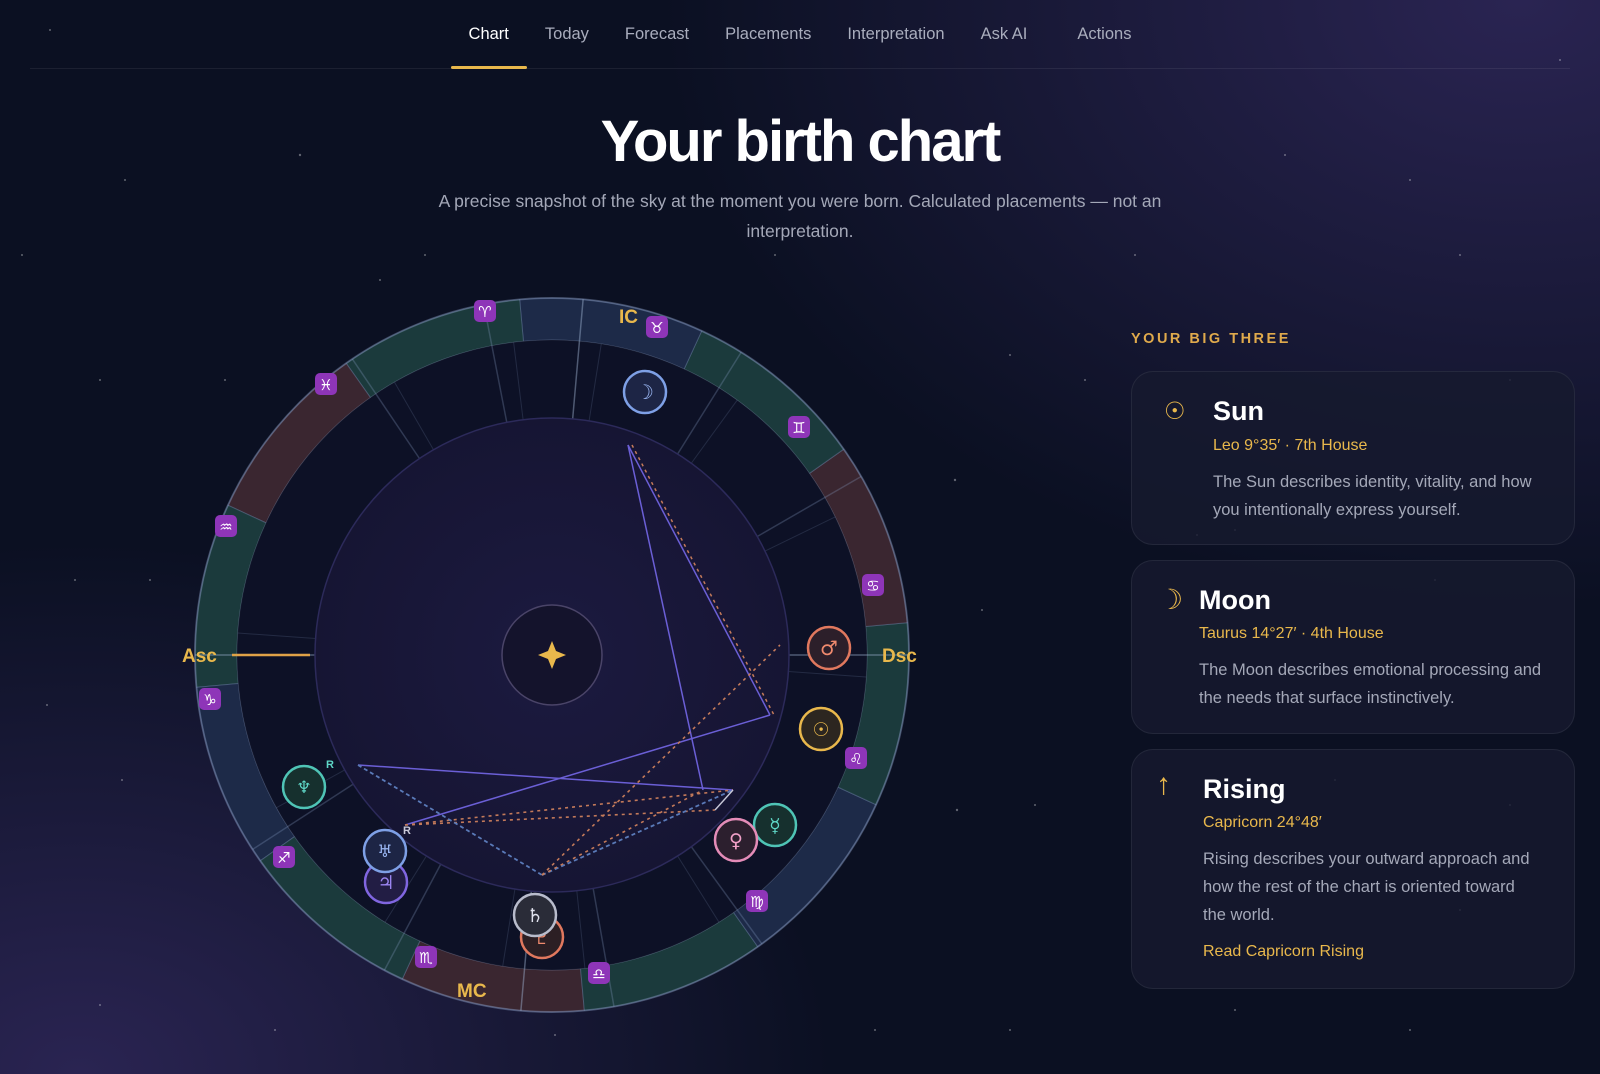  What do you see at coordinates (1163, 784) in the screenshot?
I see `arrow-up-icon: ↑` at bounding box center [1163, 784].